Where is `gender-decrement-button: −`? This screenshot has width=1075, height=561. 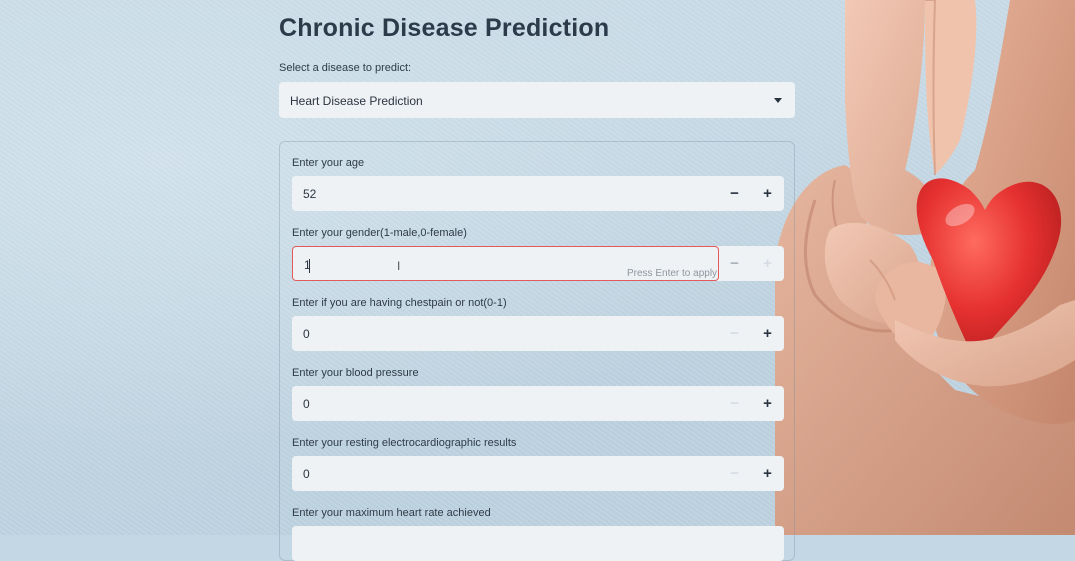 gender-decrement-button: − is located at coordinates (734, 263).